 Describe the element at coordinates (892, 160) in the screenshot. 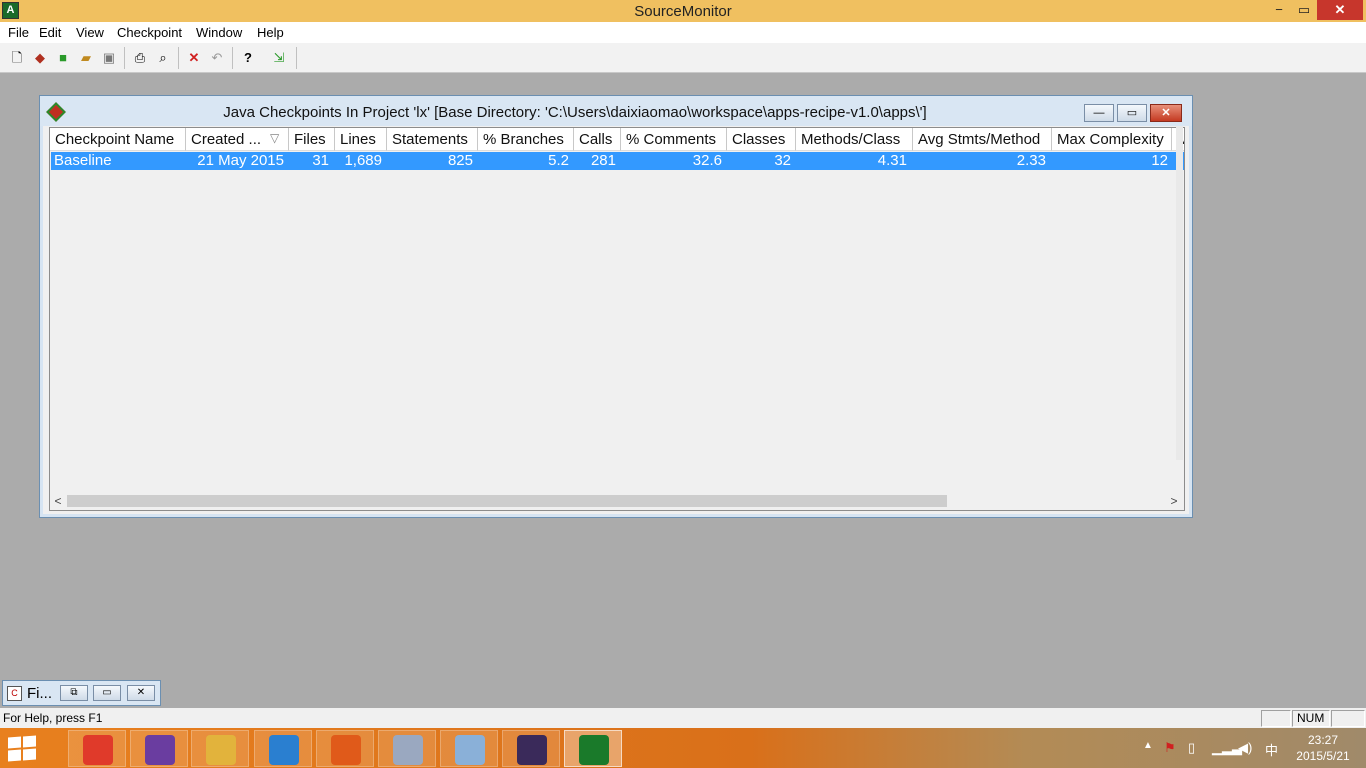

I see `cell-methods-per-class: 4.31` at that location.